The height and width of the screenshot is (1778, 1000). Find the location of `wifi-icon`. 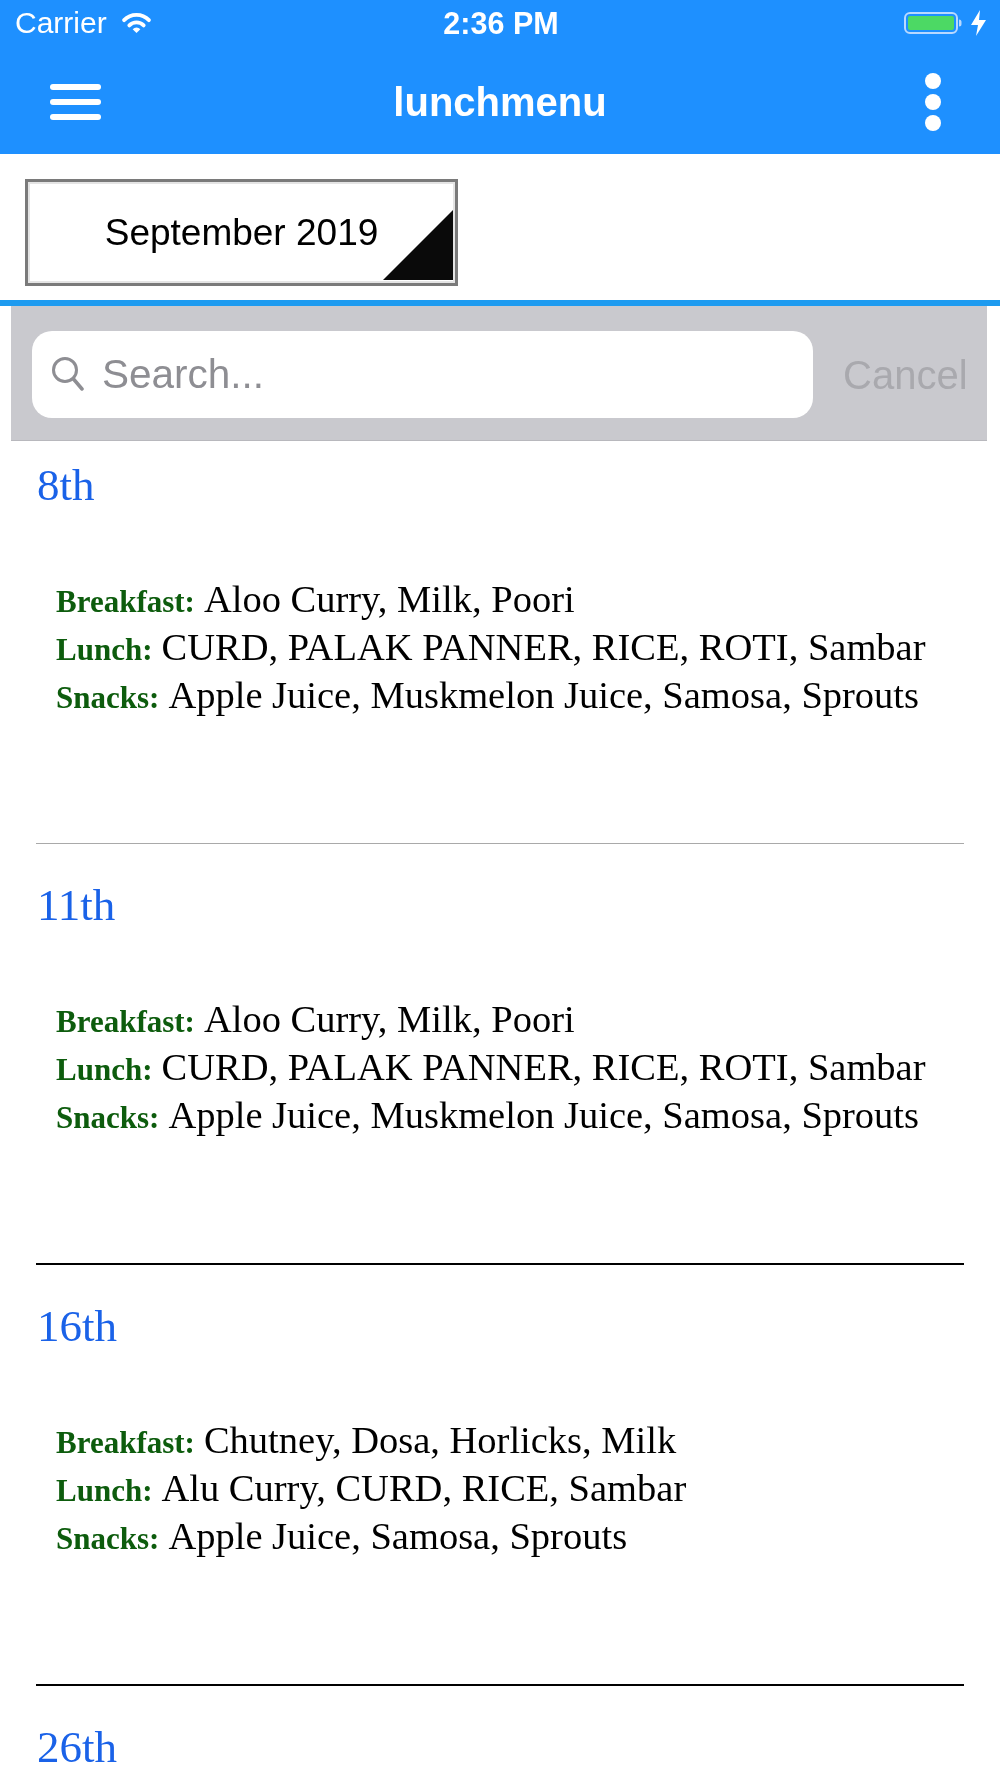

wifi-icon is located at coordinates (136, 22).